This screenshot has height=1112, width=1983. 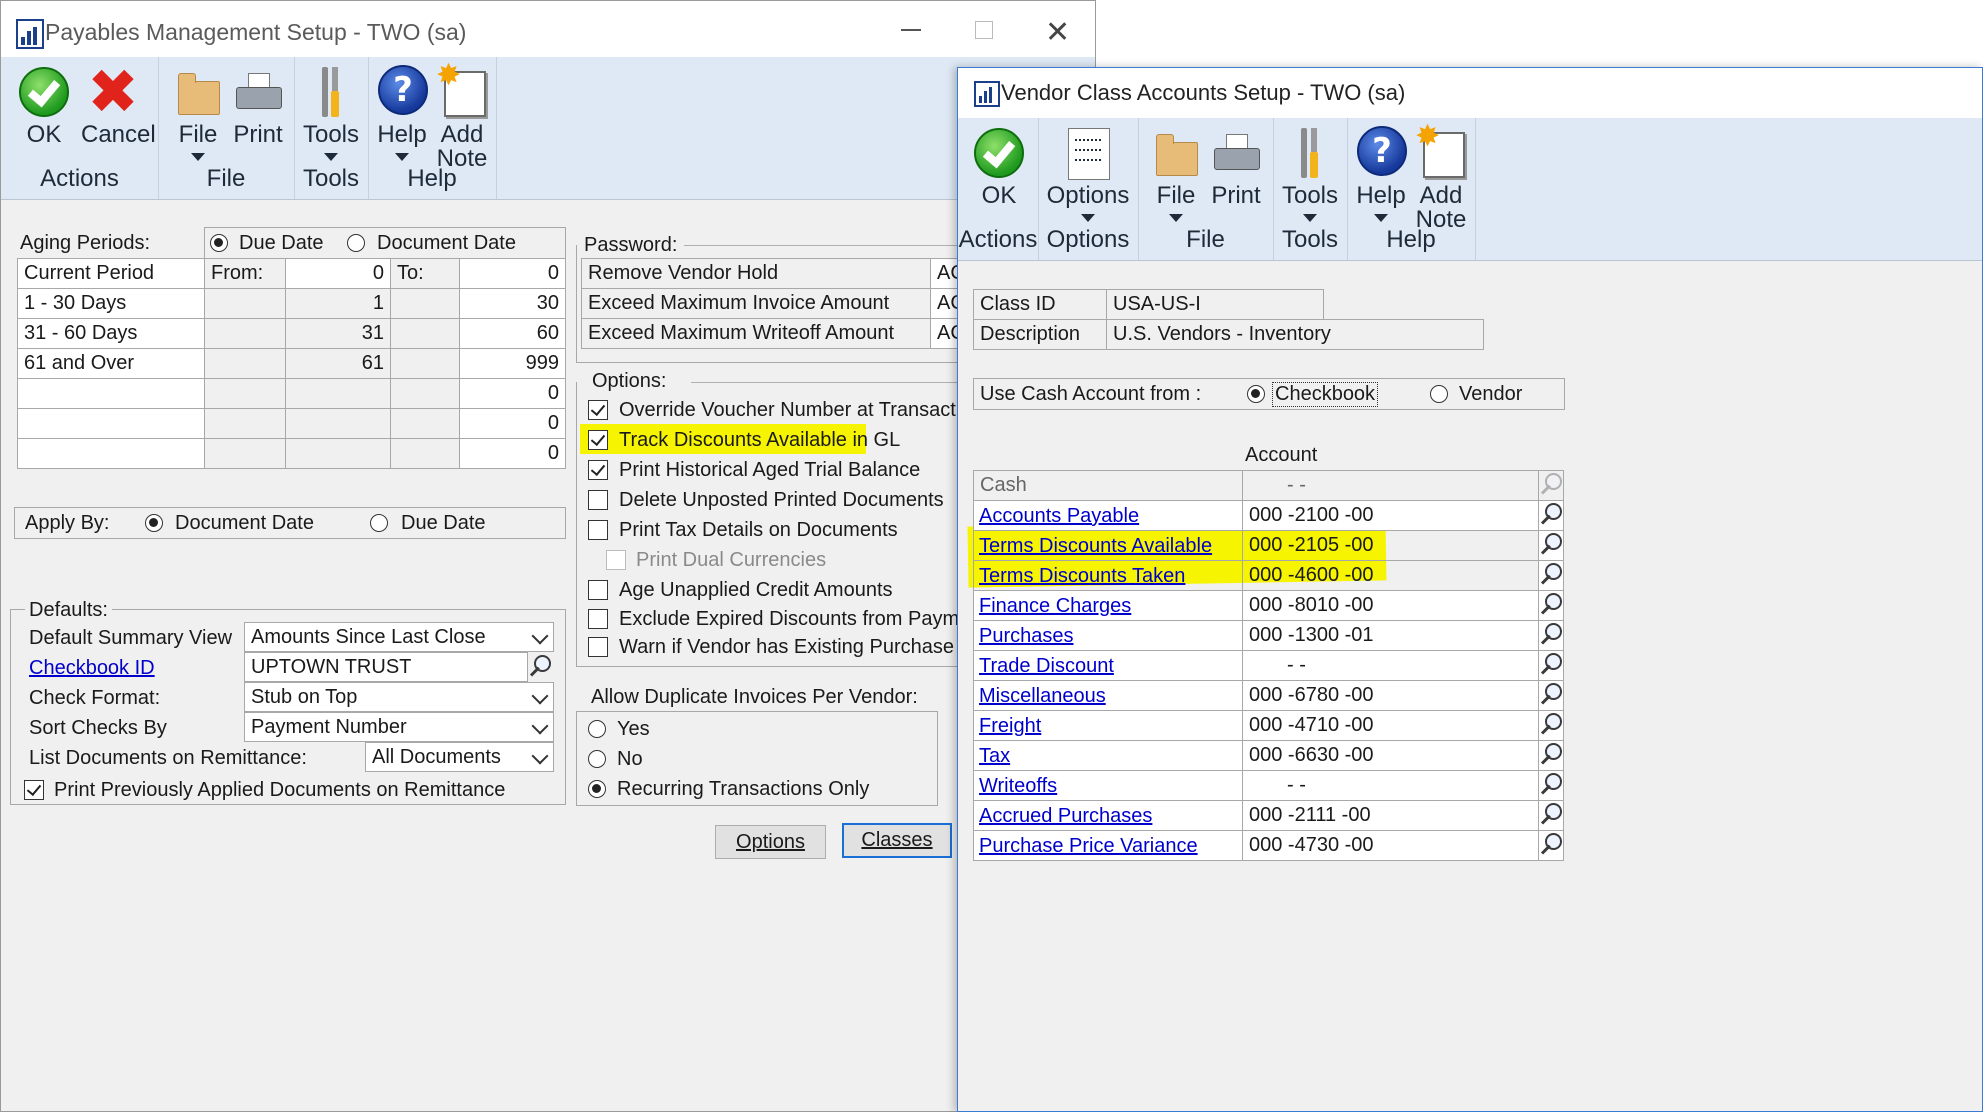 I want to click on summary-view-select: Amounts Since Last Close, so click(x=399, y=637).